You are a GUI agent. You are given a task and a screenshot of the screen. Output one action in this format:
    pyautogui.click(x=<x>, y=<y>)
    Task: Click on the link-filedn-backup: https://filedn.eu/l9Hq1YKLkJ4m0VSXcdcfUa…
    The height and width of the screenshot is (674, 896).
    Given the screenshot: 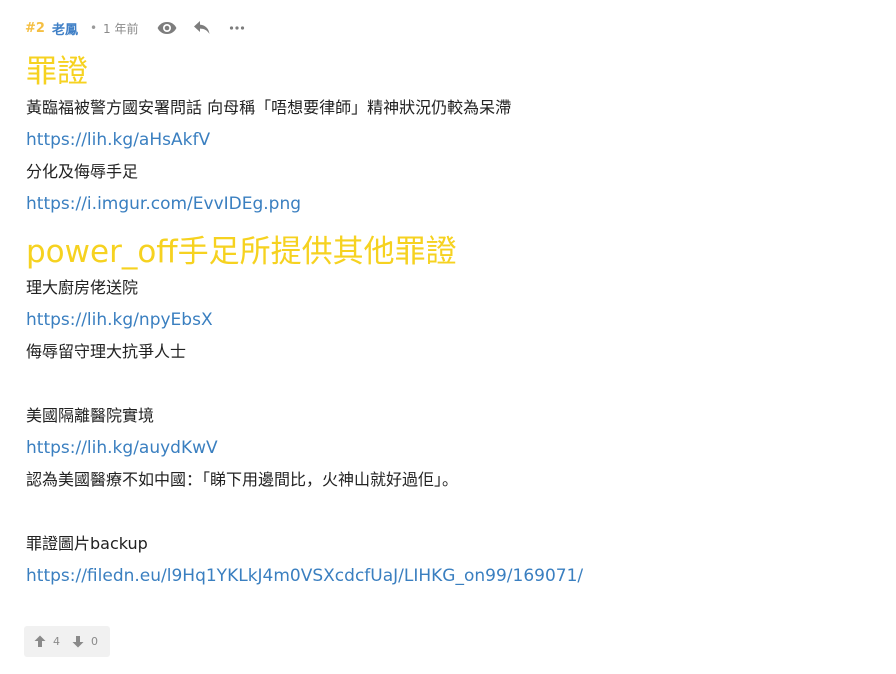 What is the action you would take?
    pyautogui.click(x=451, y=576)
    